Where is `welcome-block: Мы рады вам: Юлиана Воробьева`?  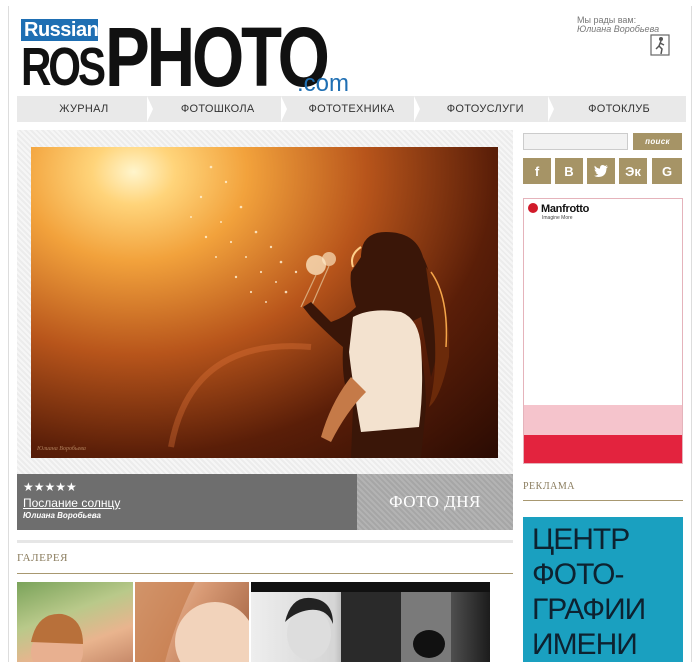 welcome-block: Мы рады вам: Юлиана Воробьева is located at coordinates (618, 25).